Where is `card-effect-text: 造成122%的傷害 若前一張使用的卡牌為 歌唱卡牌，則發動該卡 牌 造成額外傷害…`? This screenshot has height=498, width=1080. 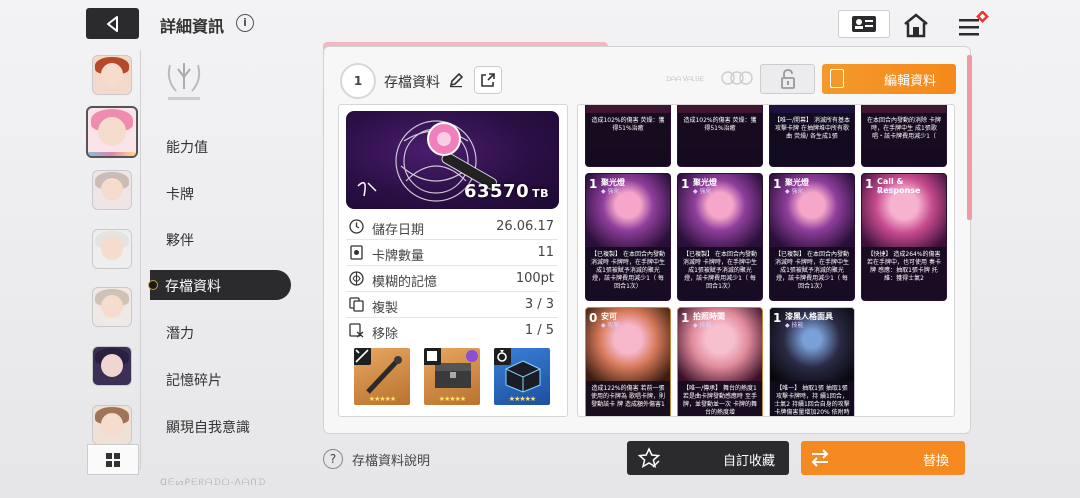
card-effect-text: 造成122%的傷害 若前一張使用的卡牌為 歌唱卡牌，則發動該卡 牌 造成額外傷害… is located at coordinates (628, 398).